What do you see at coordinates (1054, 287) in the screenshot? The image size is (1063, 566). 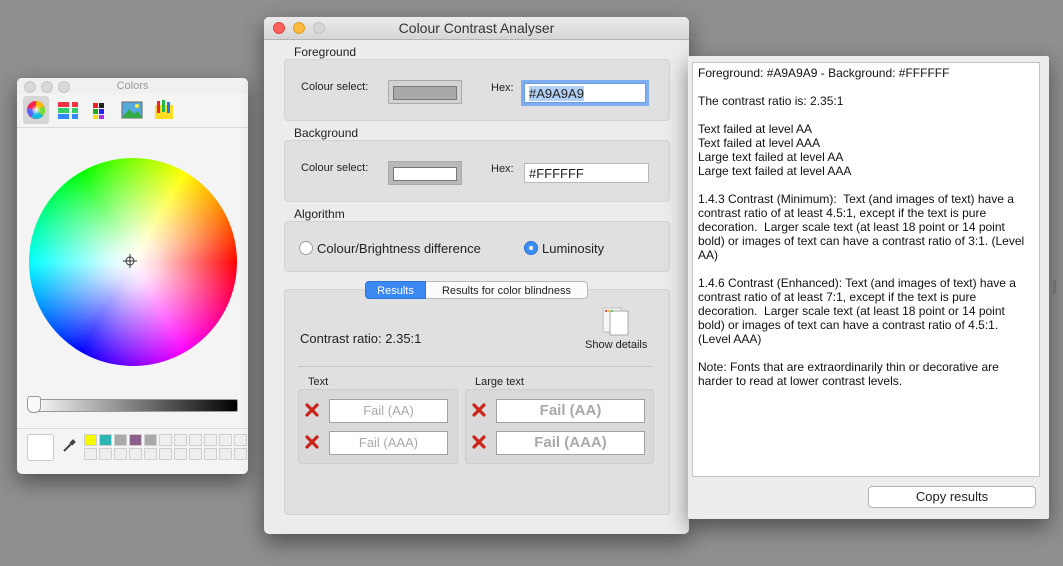 I see `resize-handle` at bounding box center [1054, 287].